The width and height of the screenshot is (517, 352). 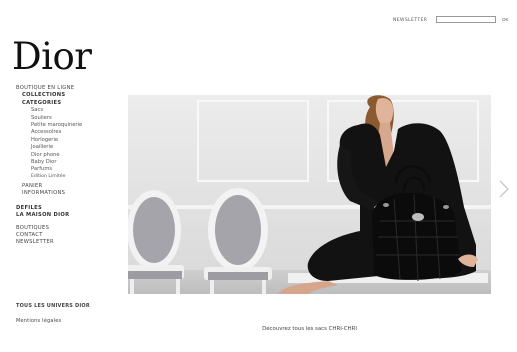 I want to click on nav-category-horlogerie: Horlogerie, so click(x=69, y=140).